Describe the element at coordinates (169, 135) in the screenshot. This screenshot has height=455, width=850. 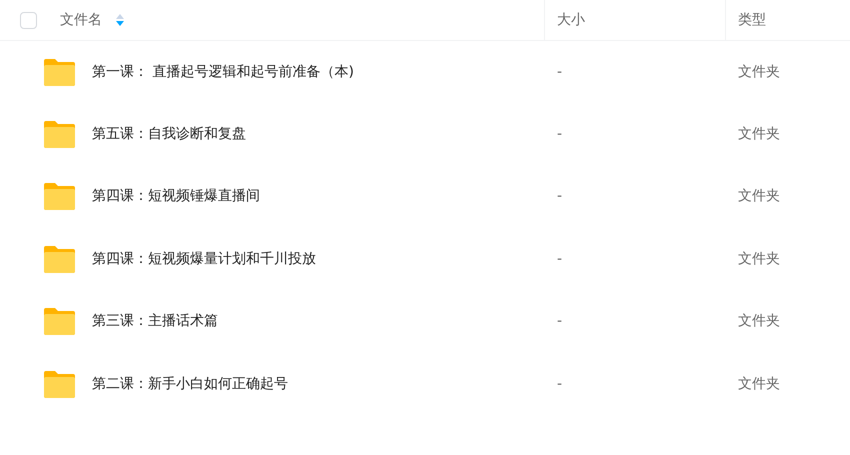
I see `folder-name: 第五课：自我诊断和复盘` at that location.